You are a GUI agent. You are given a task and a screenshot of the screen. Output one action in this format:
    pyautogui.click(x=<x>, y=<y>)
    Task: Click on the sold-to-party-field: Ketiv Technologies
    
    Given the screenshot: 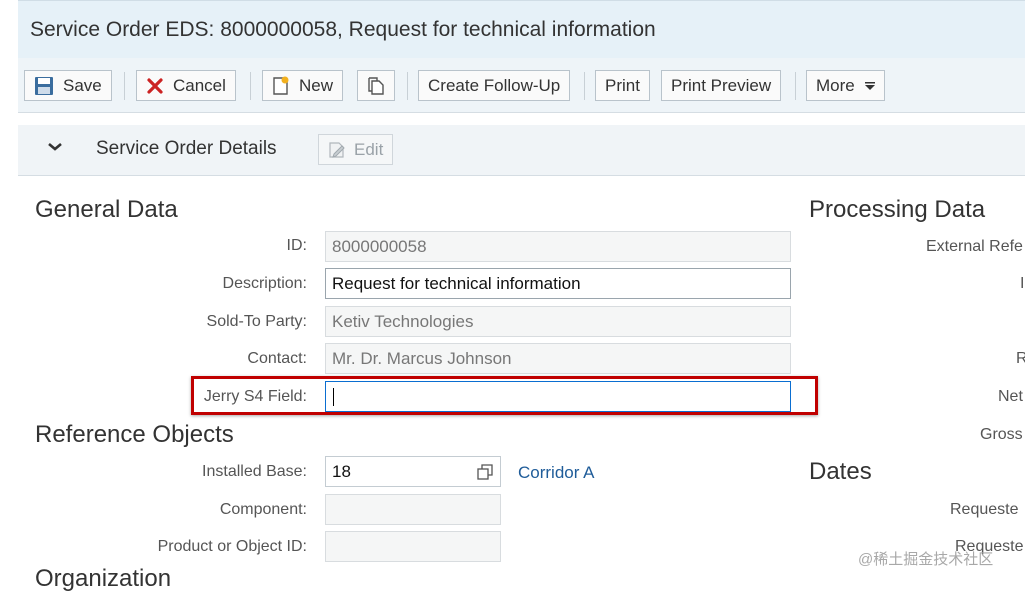 What is the action you would take?
    pyautogui.click(x=558, y=321)
    